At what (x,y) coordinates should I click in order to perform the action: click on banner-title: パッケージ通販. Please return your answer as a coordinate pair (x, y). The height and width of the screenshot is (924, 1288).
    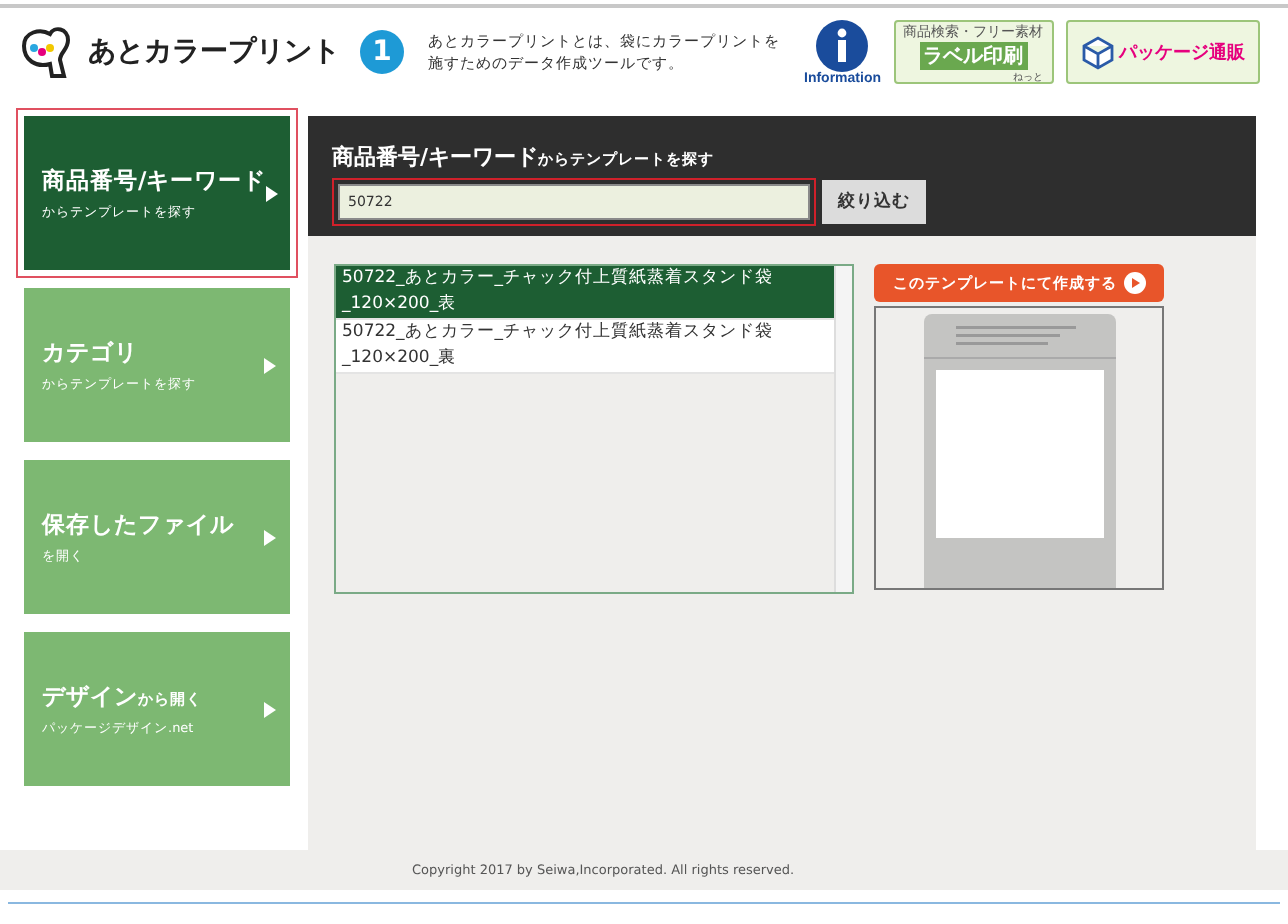
    Looking at the image, I should click on (1182, 52).